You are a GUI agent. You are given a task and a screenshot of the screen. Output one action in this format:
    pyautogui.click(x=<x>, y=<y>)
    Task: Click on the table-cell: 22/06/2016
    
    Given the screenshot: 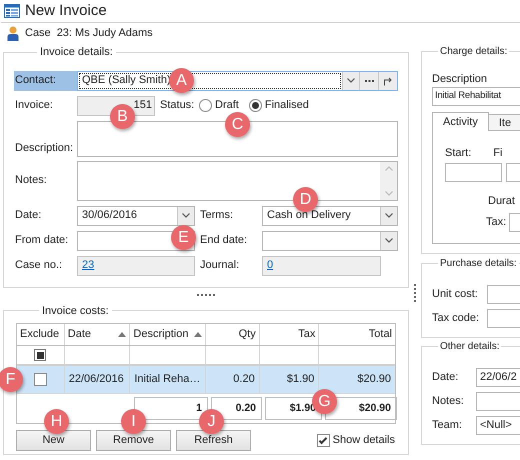 What is the action you would take?
    pyautogui.click(x=97, y=379)
    